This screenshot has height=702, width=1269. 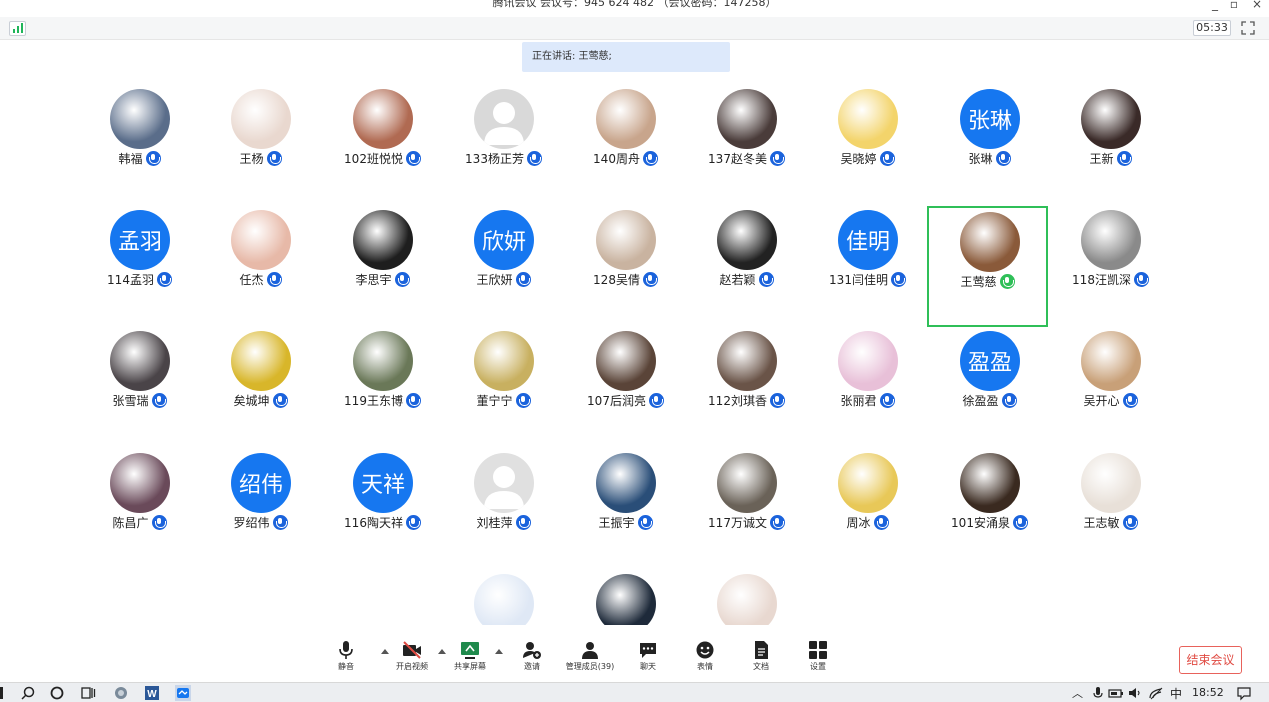 I want to click on chat-button: 聊天, so click(x=648, y=656).